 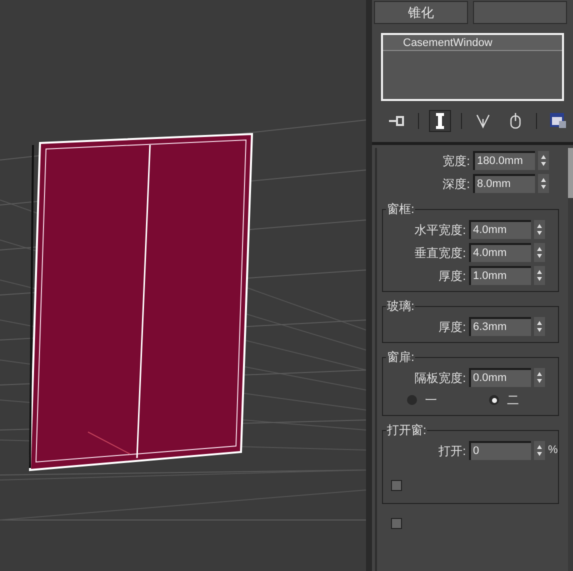 I want to click on group-title: 打开窗:, so click(x=407, y=430).